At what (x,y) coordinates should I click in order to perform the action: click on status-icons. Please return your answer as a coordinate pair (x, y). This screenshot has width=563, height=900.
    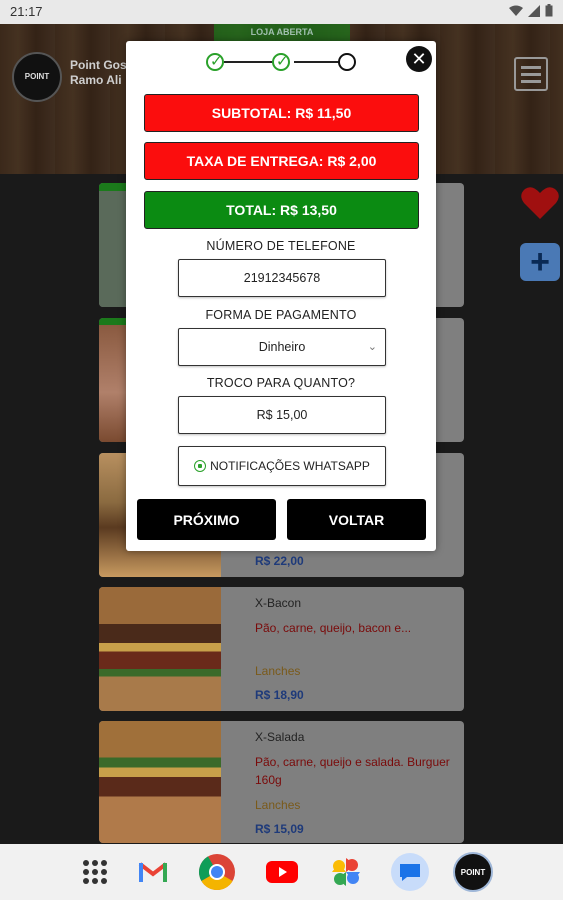
    Looking at the image, I should click on (531, 10).